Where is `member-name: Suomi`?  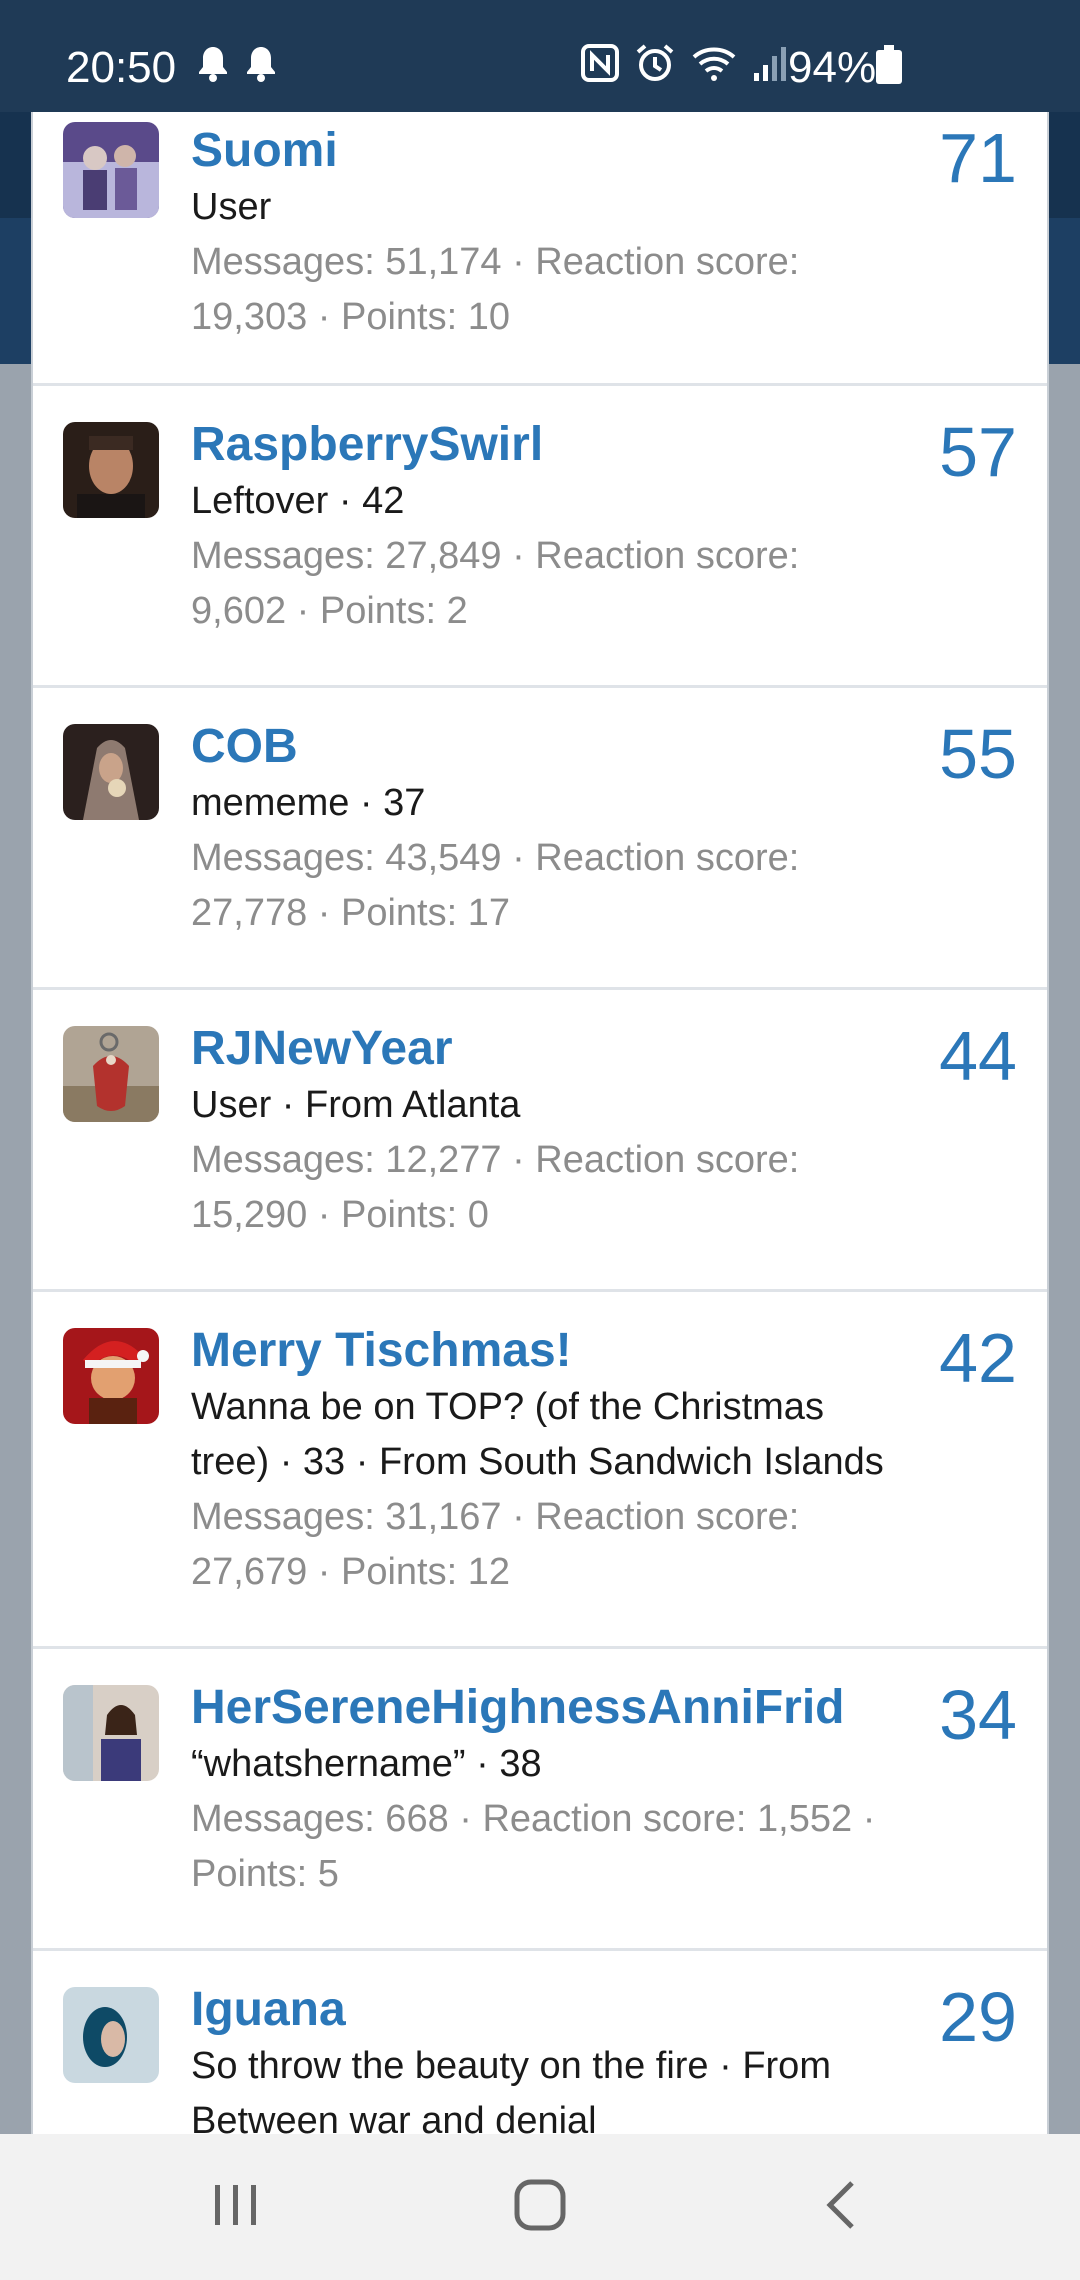
member-name: Suomi is located at coordinates (544, 151).